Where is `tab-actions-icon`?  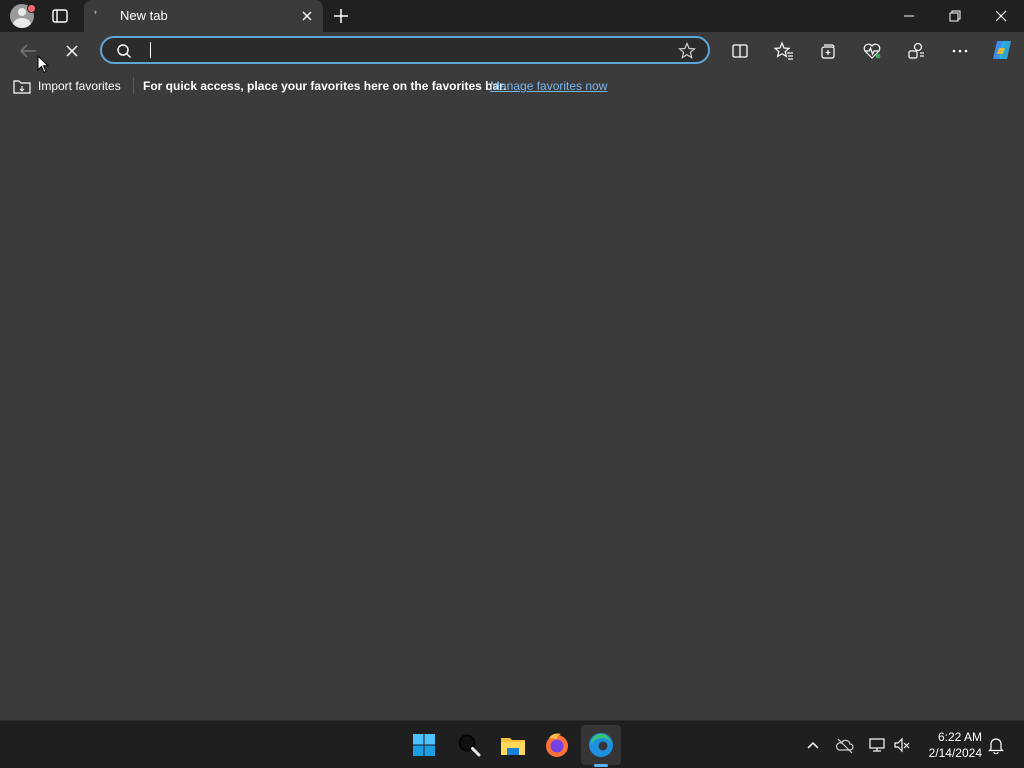
tab-actions-icon is located at coordinates (60, 16).